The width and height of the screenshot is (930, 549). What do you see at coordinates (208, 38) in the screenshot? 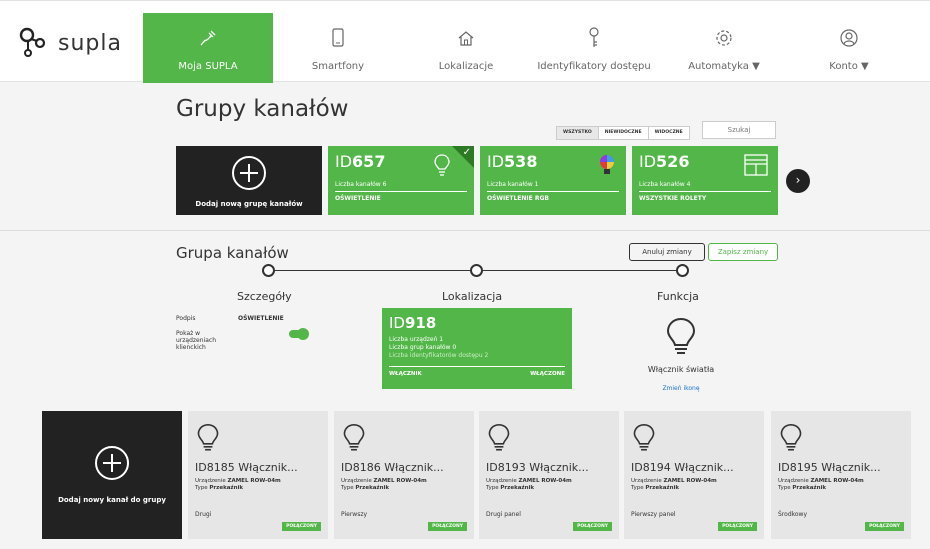
I see `plug-icon` at bounding box center [208, 38].